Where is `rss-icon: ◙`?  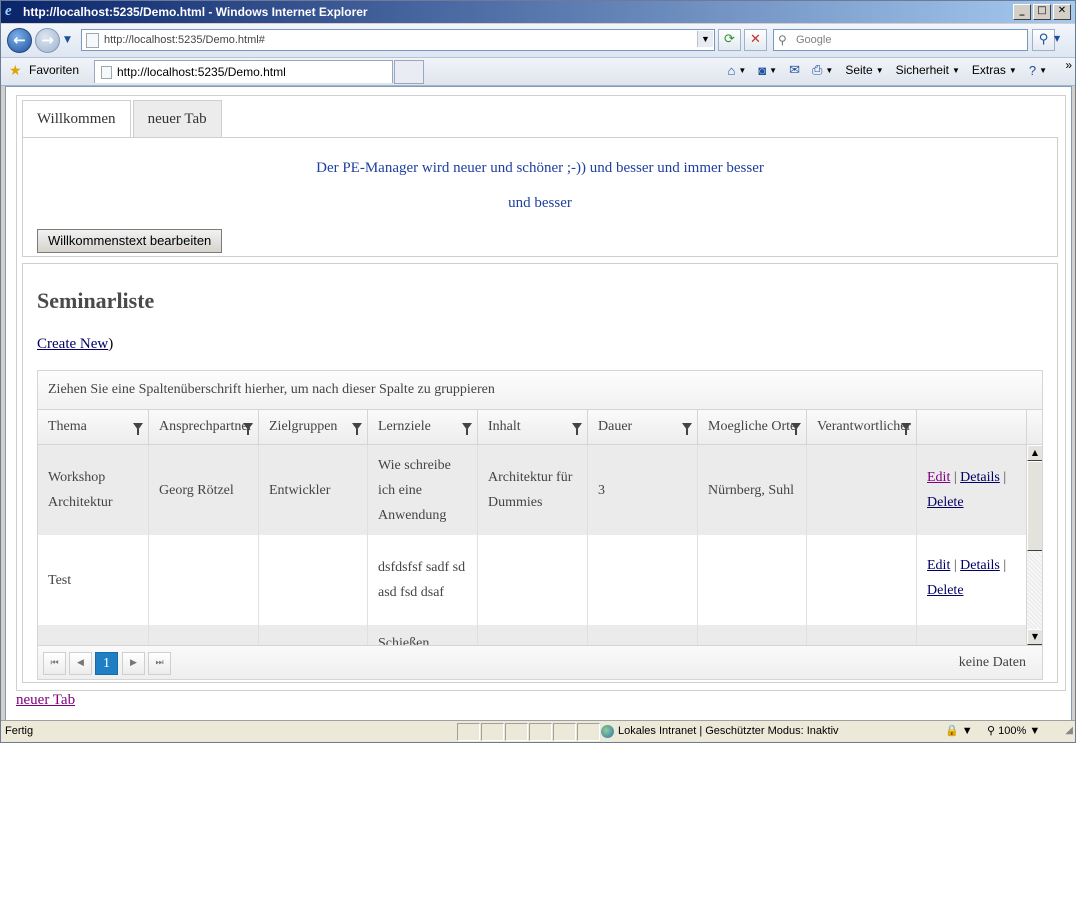 rss-icon: ◙ is located at coordinates (762, 70).